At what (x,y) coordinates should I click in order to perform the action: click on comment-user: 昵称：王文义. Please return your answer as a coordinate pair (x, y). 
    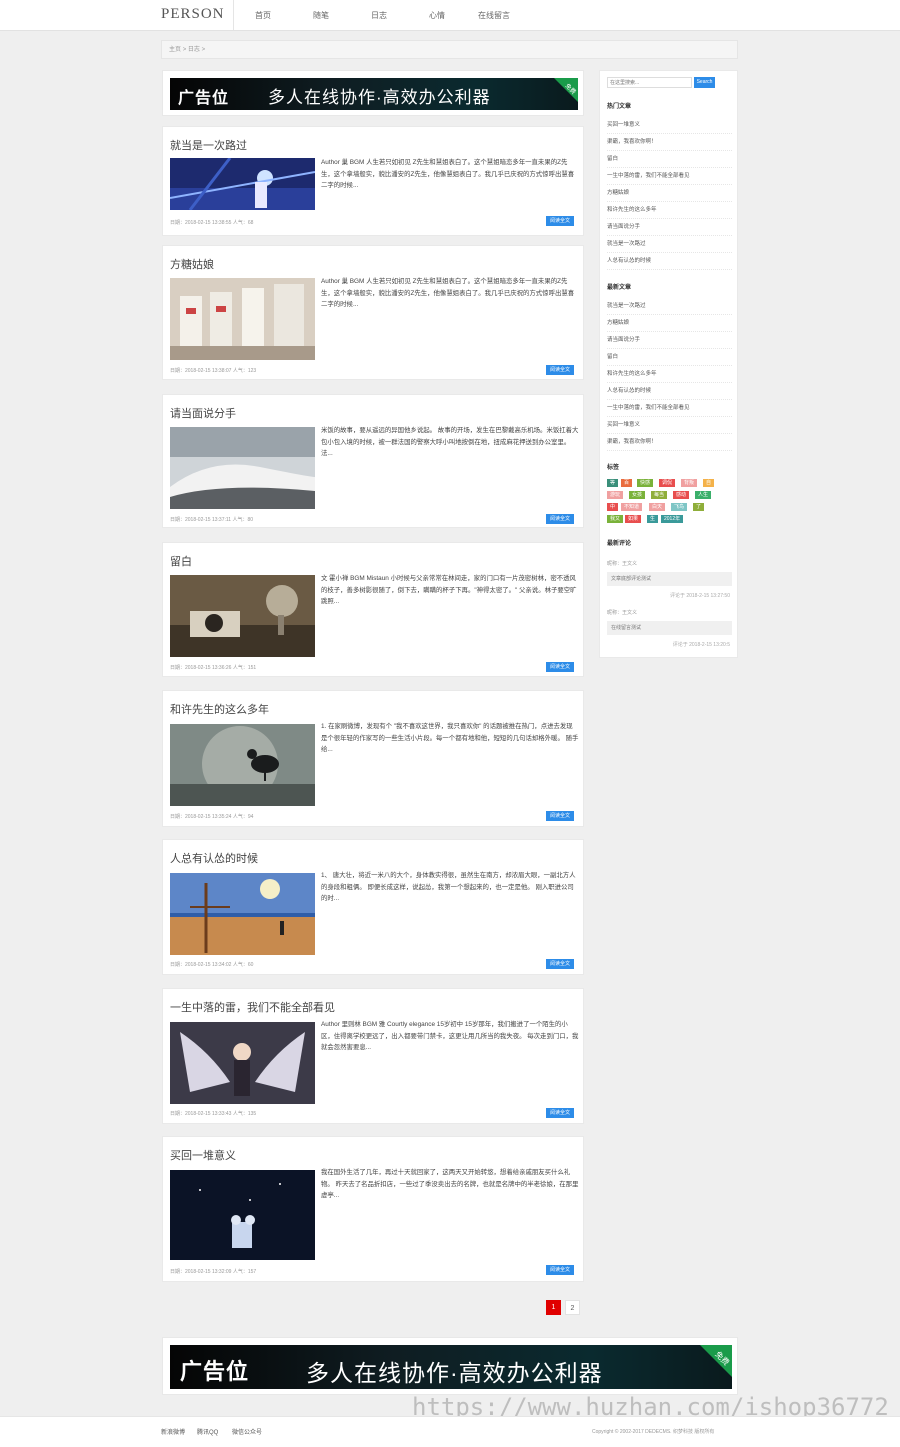
    Looking at the image, I should click on (622, 613).